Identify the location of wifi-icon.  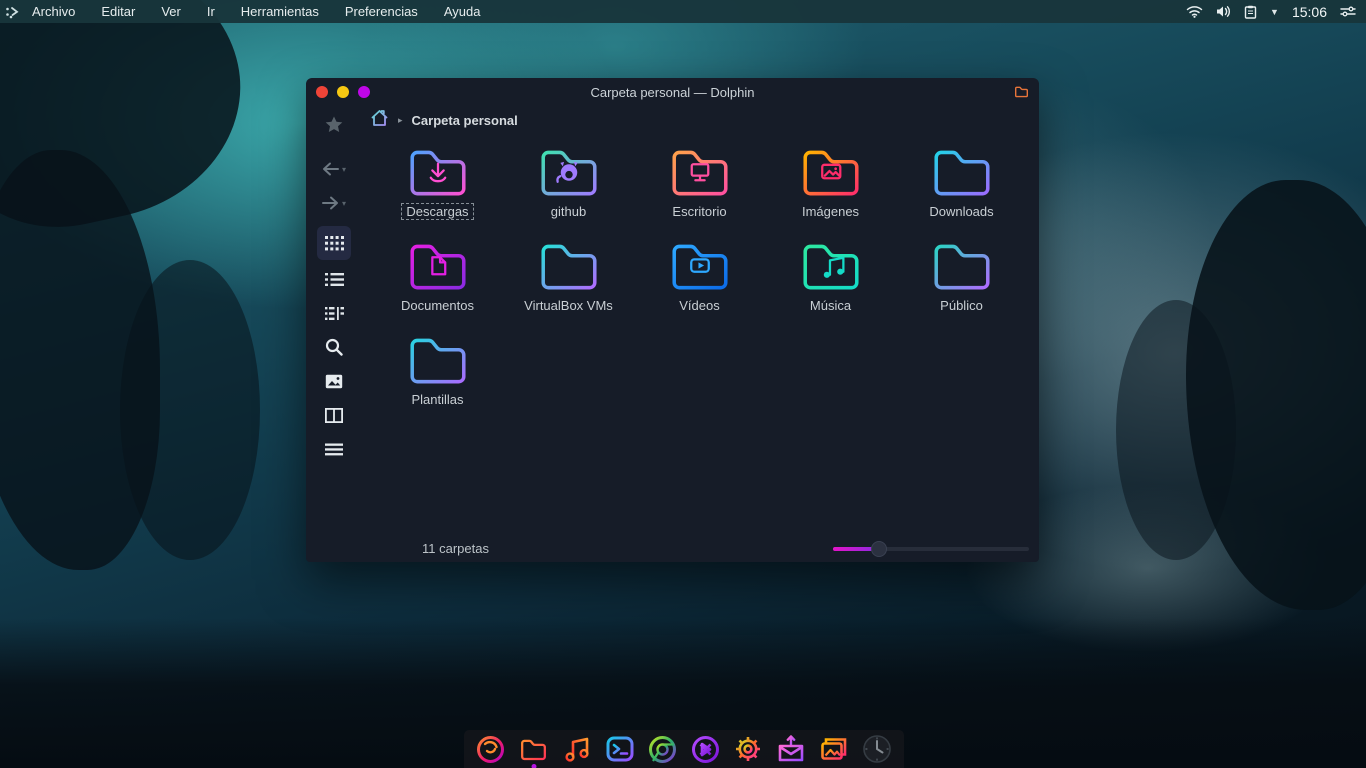
(1194, 11).